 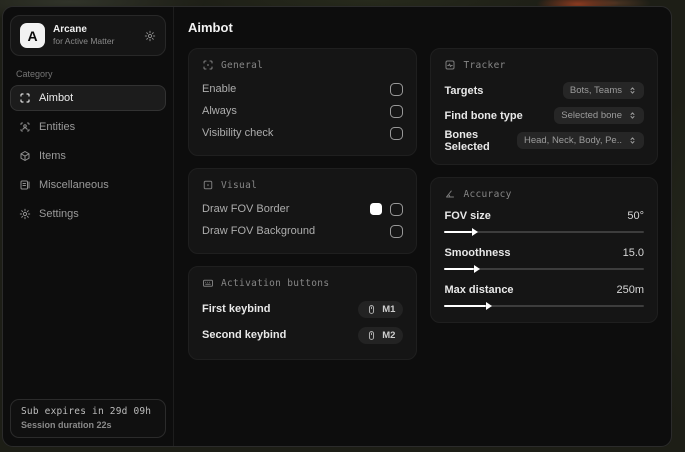 I want to click on always-label: Always, so click(x=219, y=111).